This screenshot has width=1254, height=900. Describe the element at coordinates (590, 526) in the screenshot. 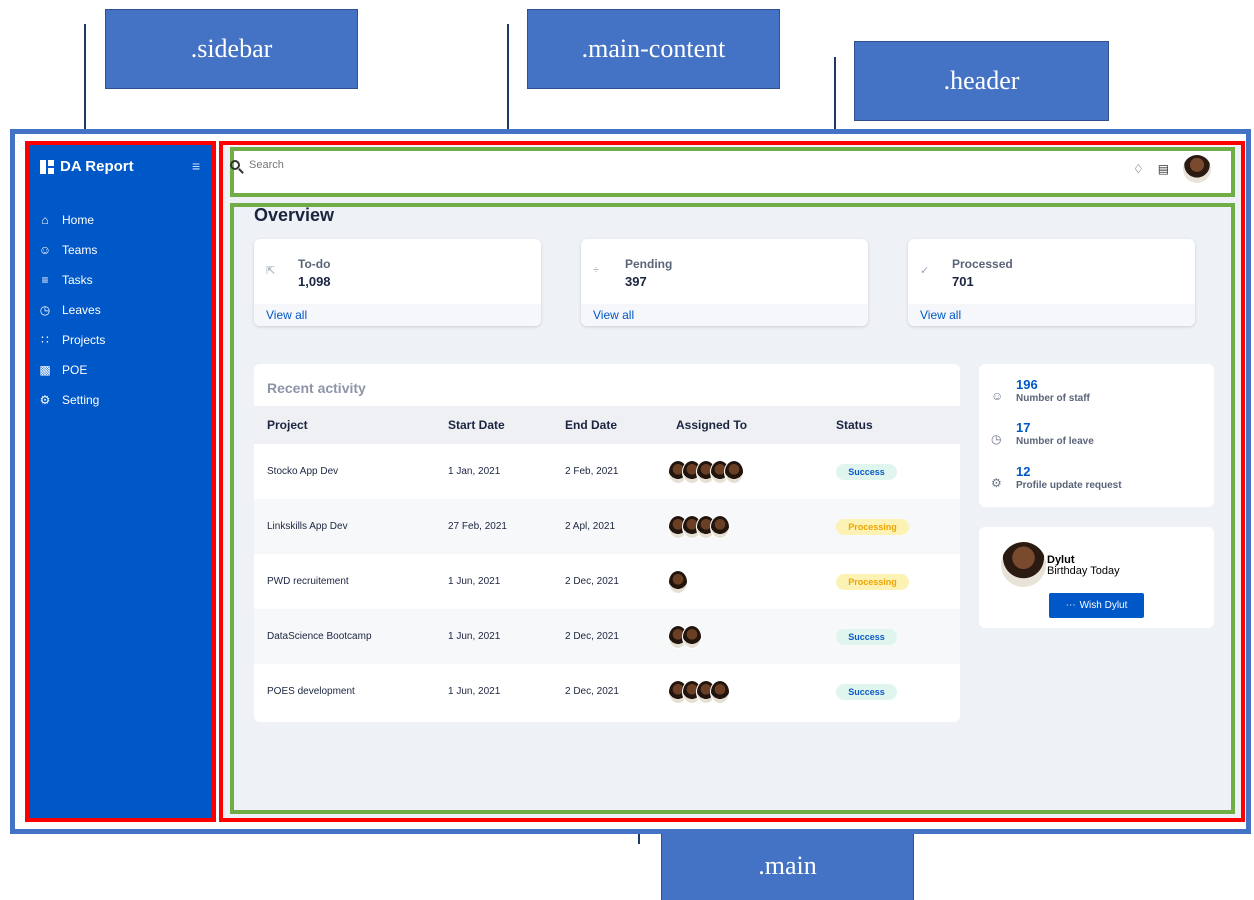

I see `end-date-cell: 2 Apl, 2021` at that location.